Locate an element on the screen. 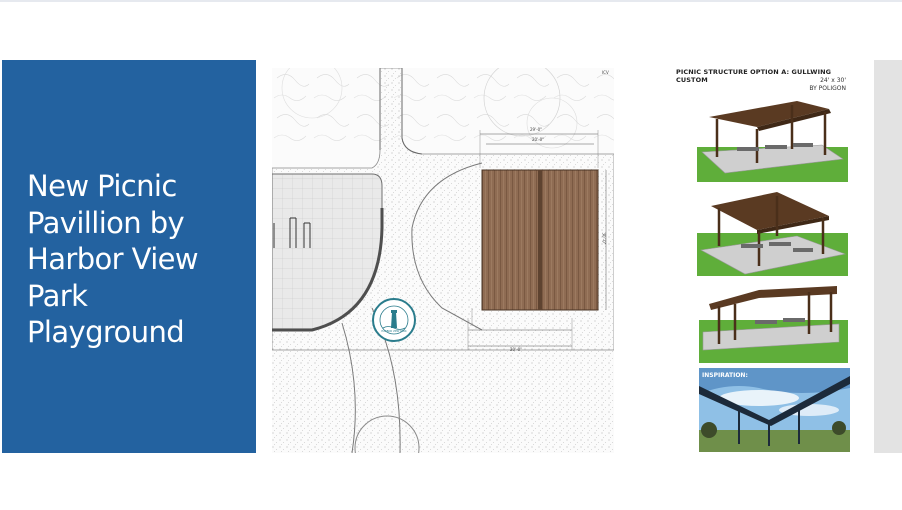 Image resolution: width=902 pixels, height=510 pixels. option-by: BY POLIGON is located at coordinates (827, 88).